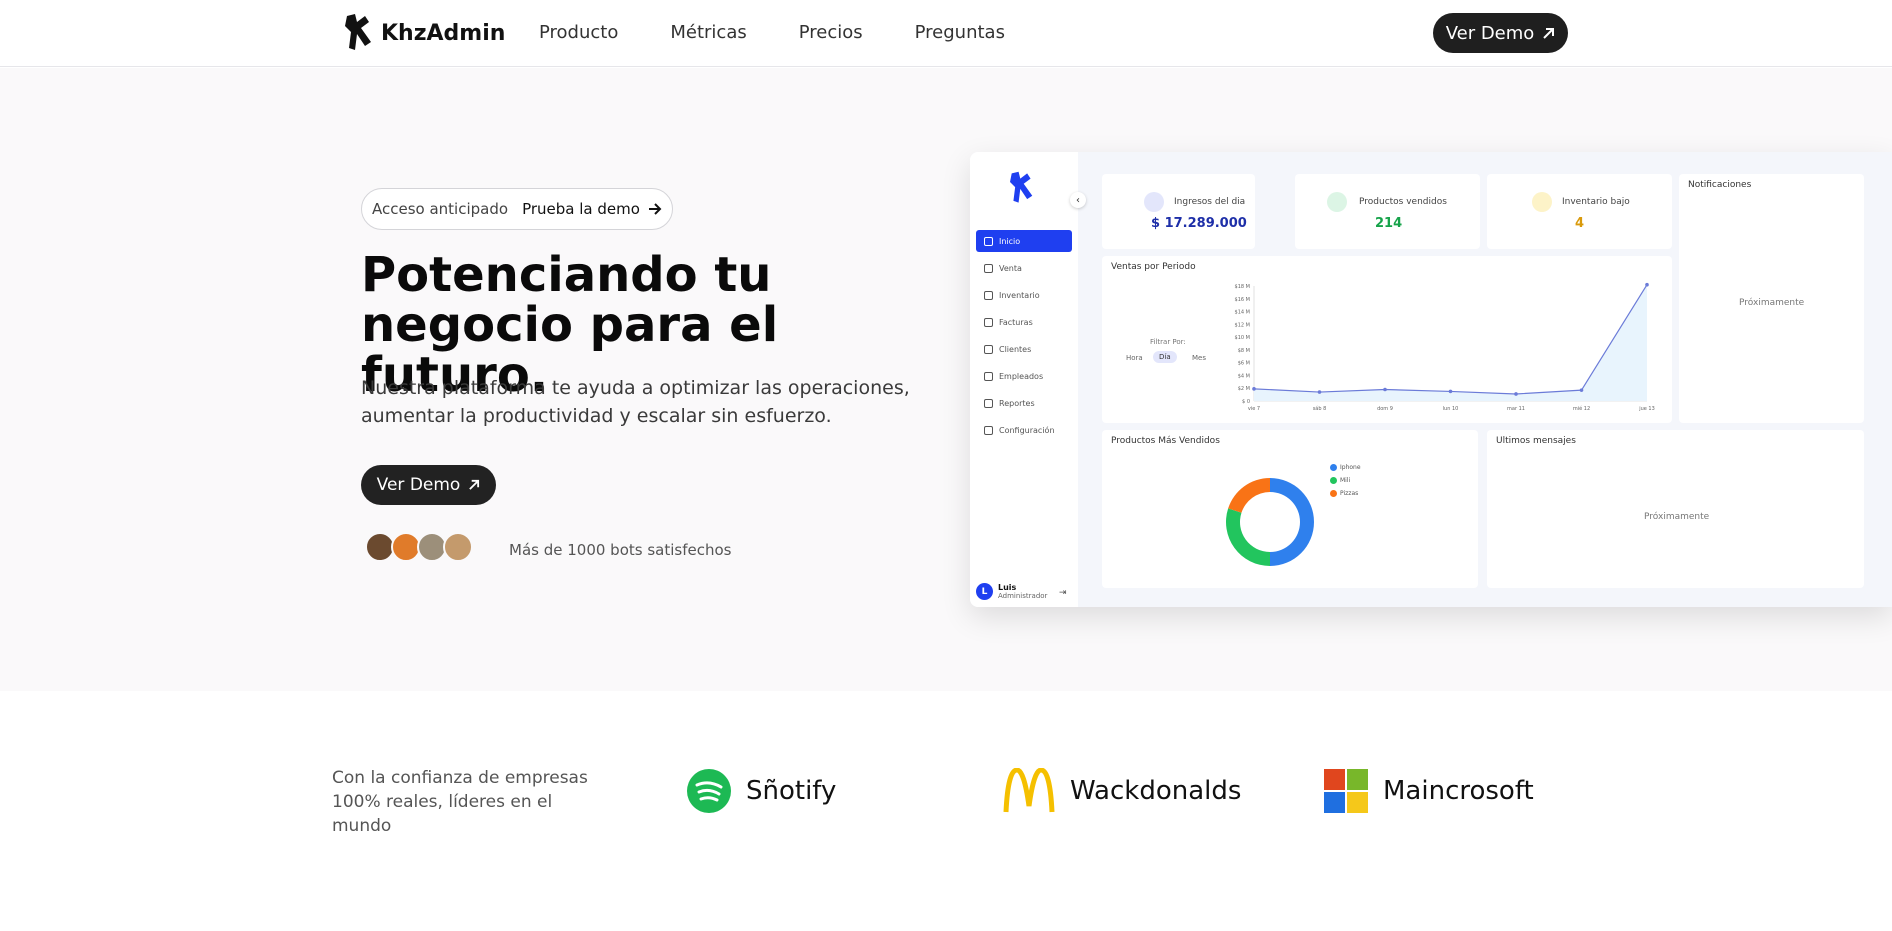 This screenshot has width=1892, height=931. Describe the element at coordinates (1153, 267) in the screenshot. I see `sales-chart-title: Ventas por Periodo` at that location.